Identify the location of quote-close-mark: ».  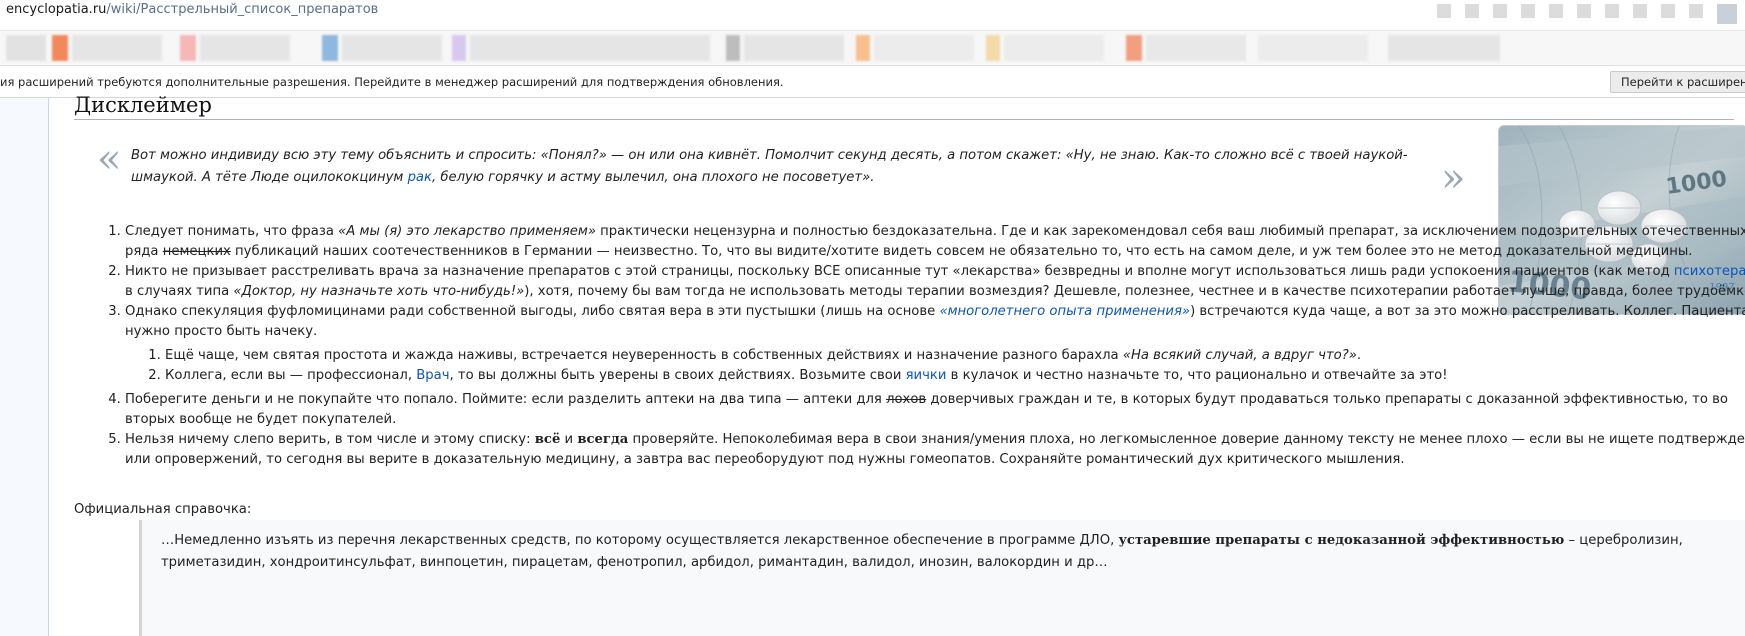
(1453, 178).